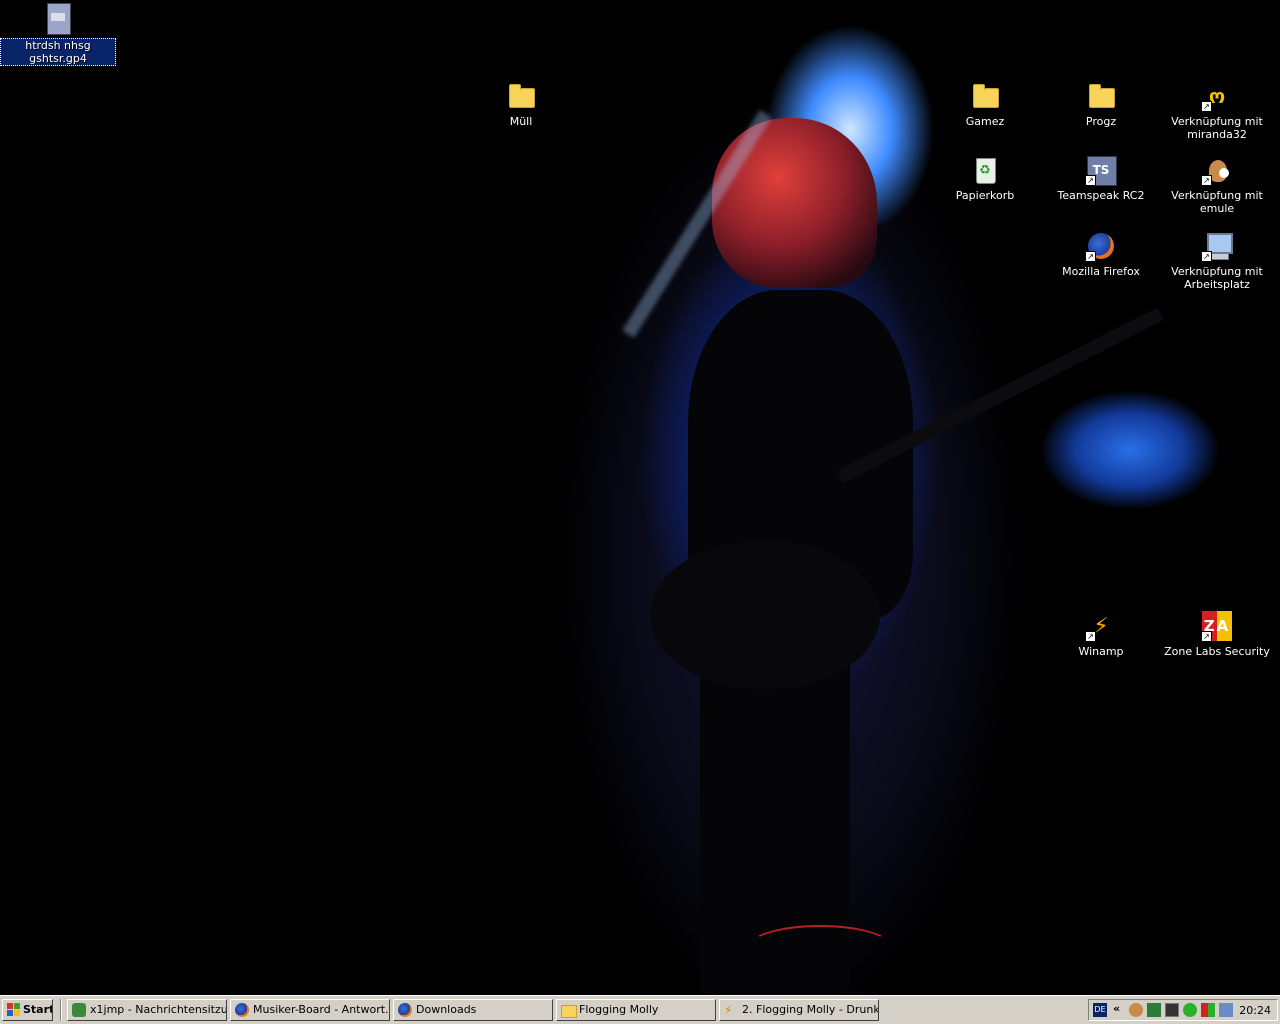 Image resolution: width=1280 pixels, height=1024 pixels. I want to click on desktop-icon-label: Papierkorb, so click(985, 195).